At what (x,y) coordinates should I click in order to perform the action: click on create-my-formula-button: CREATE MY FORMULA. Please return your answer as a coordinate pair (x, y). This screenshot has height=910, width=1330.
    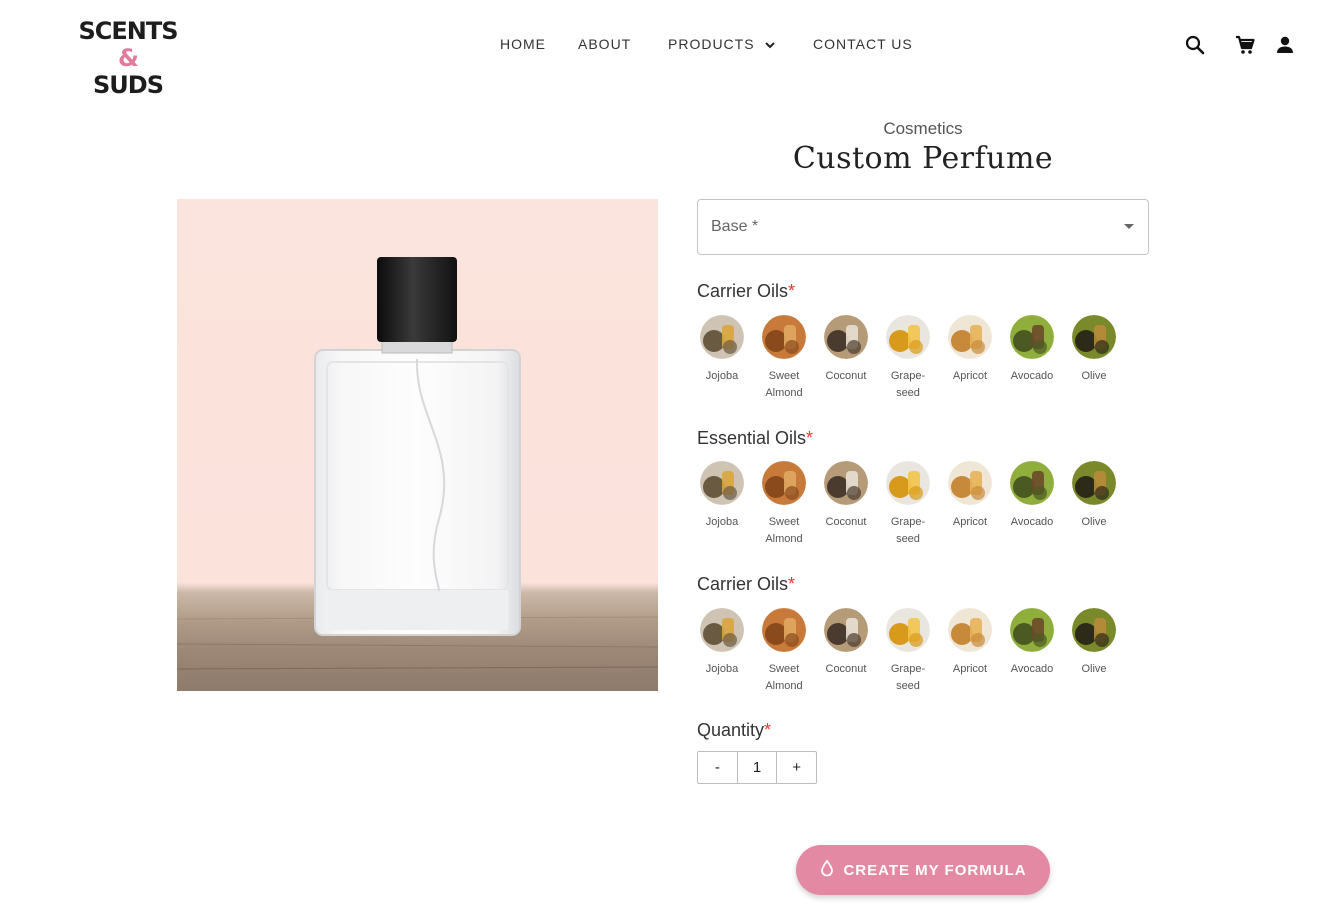
    Looking at the image, I should click on (923, 870).